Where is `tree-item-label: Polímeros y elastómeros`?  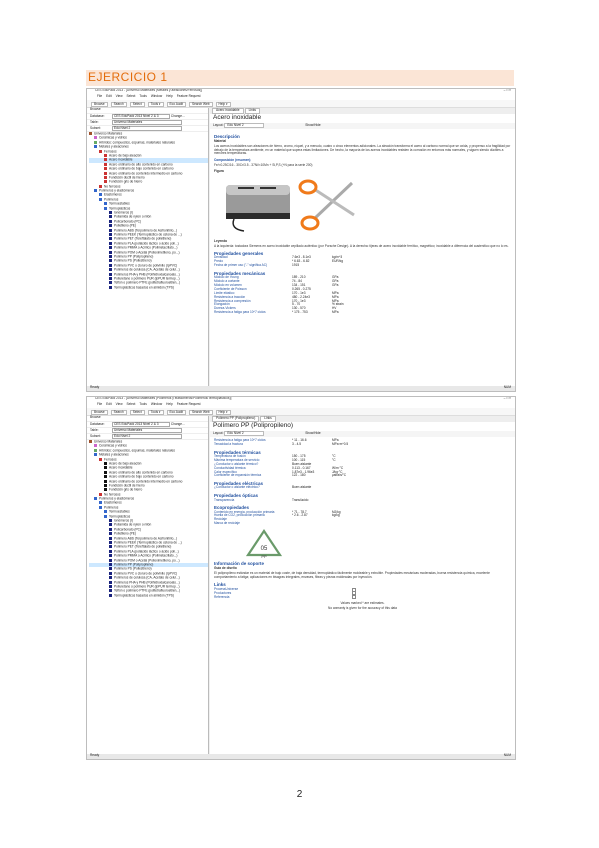
tree-item-label: Polímeros y elastómeros is located at coordinates (117, 498).